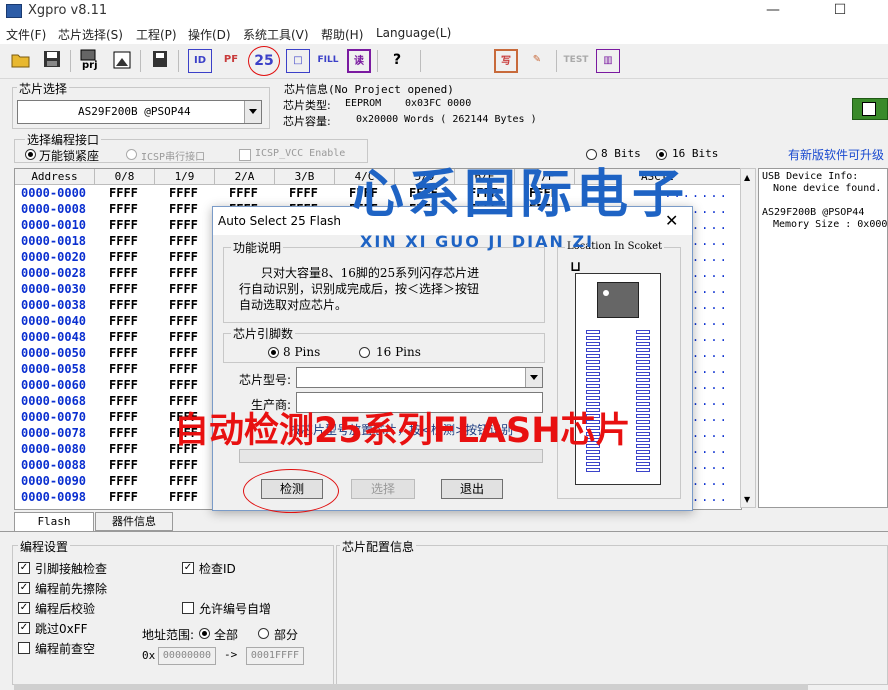 The height and width of the screenshot is (690, 888). Describe the element at coordinates (54, 521) in the screenshot. I see `tab-flash: Flash` at that location.